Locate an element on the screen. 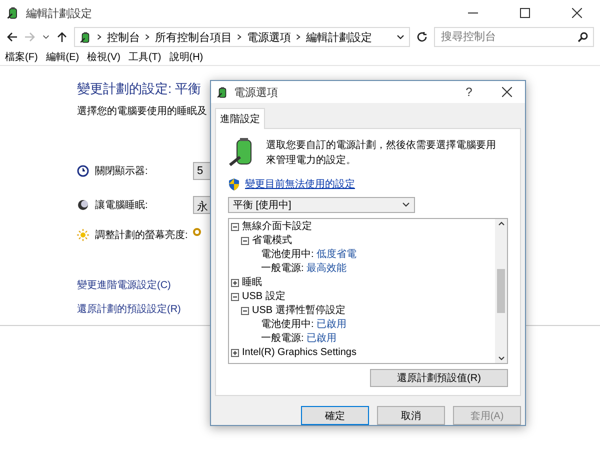 This screenshot has width=600, height=454. setting-label: 關閉顯示器: is located at coordinates (122, 171).